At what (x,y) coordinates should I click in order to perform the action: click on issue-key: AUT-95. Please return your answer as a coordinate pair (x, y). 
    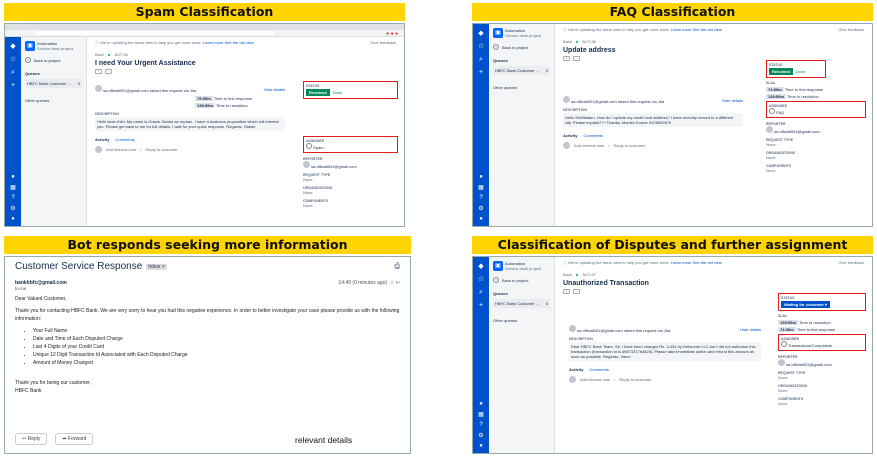
    Looking at the image, I should click on (121, 54).